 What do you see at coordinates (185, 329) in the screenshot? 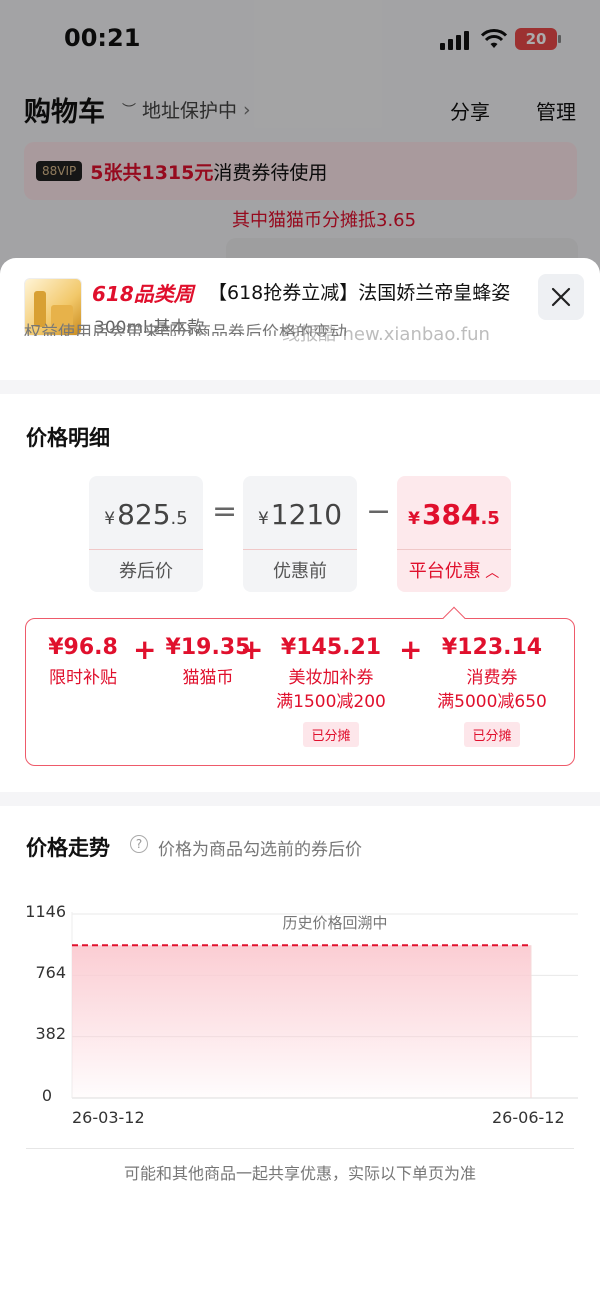
I see `clipped-notice: 权益使用后会带来部分商品券后价格的变动` at bounding box center [185, 329].